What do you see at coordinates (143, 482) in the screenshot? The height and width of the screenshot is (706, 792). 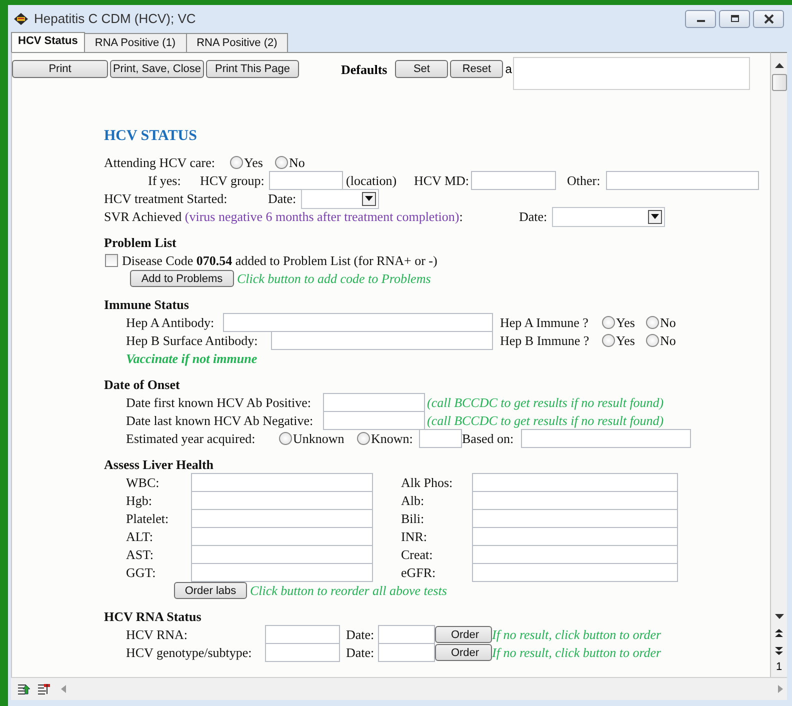 I see `field-label: WBC:` at bounding box center [143, 482].